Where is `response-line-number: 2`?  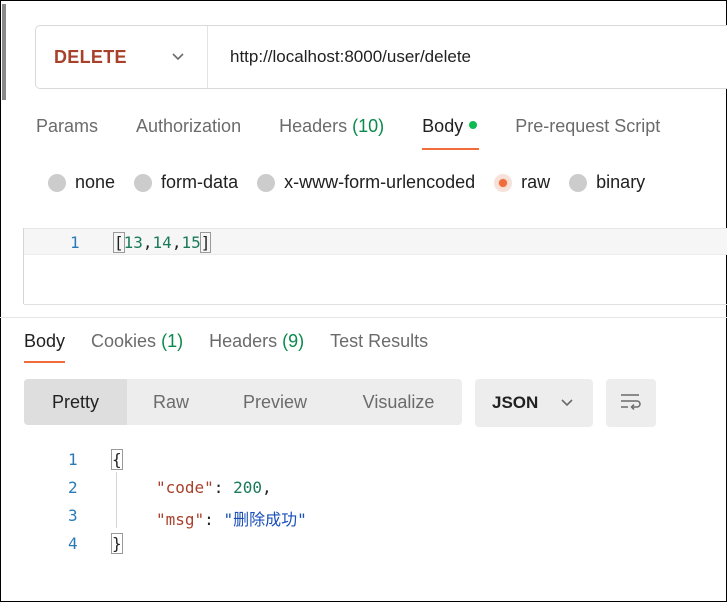 response-line-number: 2 is located at coordinates (73, 487).